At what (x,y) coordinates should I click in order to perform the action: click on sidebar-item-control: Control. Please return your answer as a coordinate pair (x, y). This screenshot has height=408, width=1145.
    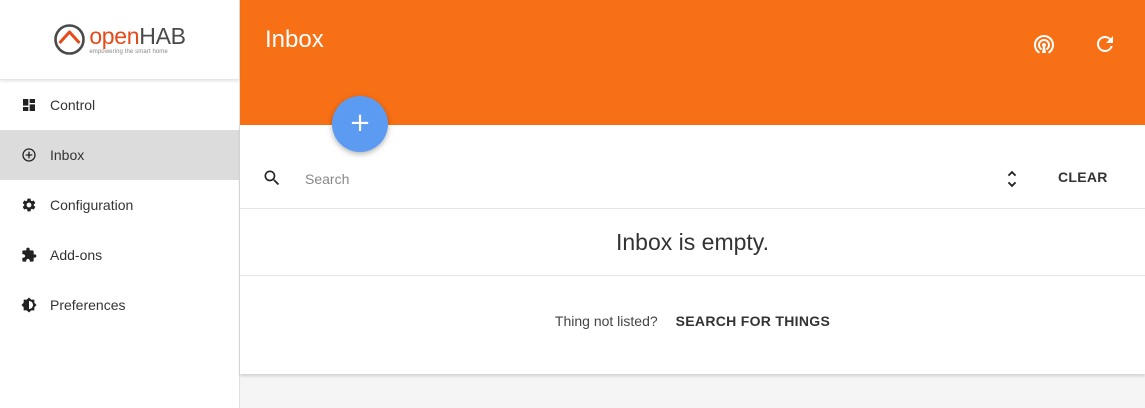
    Looking at the image, I should click on (119, 105).